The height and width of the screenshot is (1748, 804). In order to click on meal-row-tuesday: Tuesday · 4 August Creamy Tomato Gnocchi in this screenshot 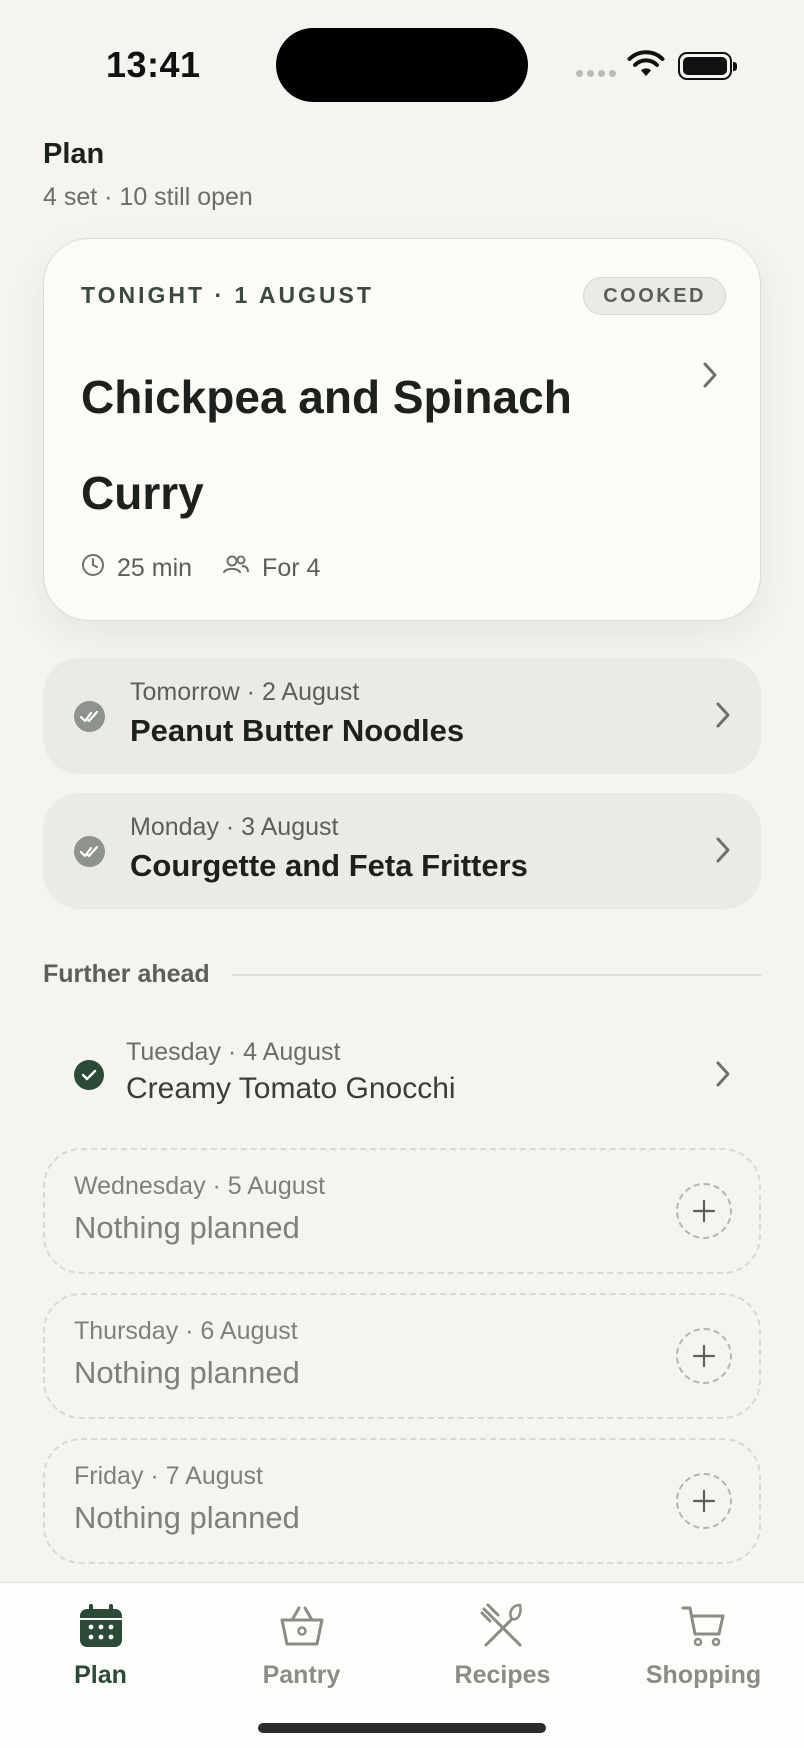, I will do `click(402, 1075)`.